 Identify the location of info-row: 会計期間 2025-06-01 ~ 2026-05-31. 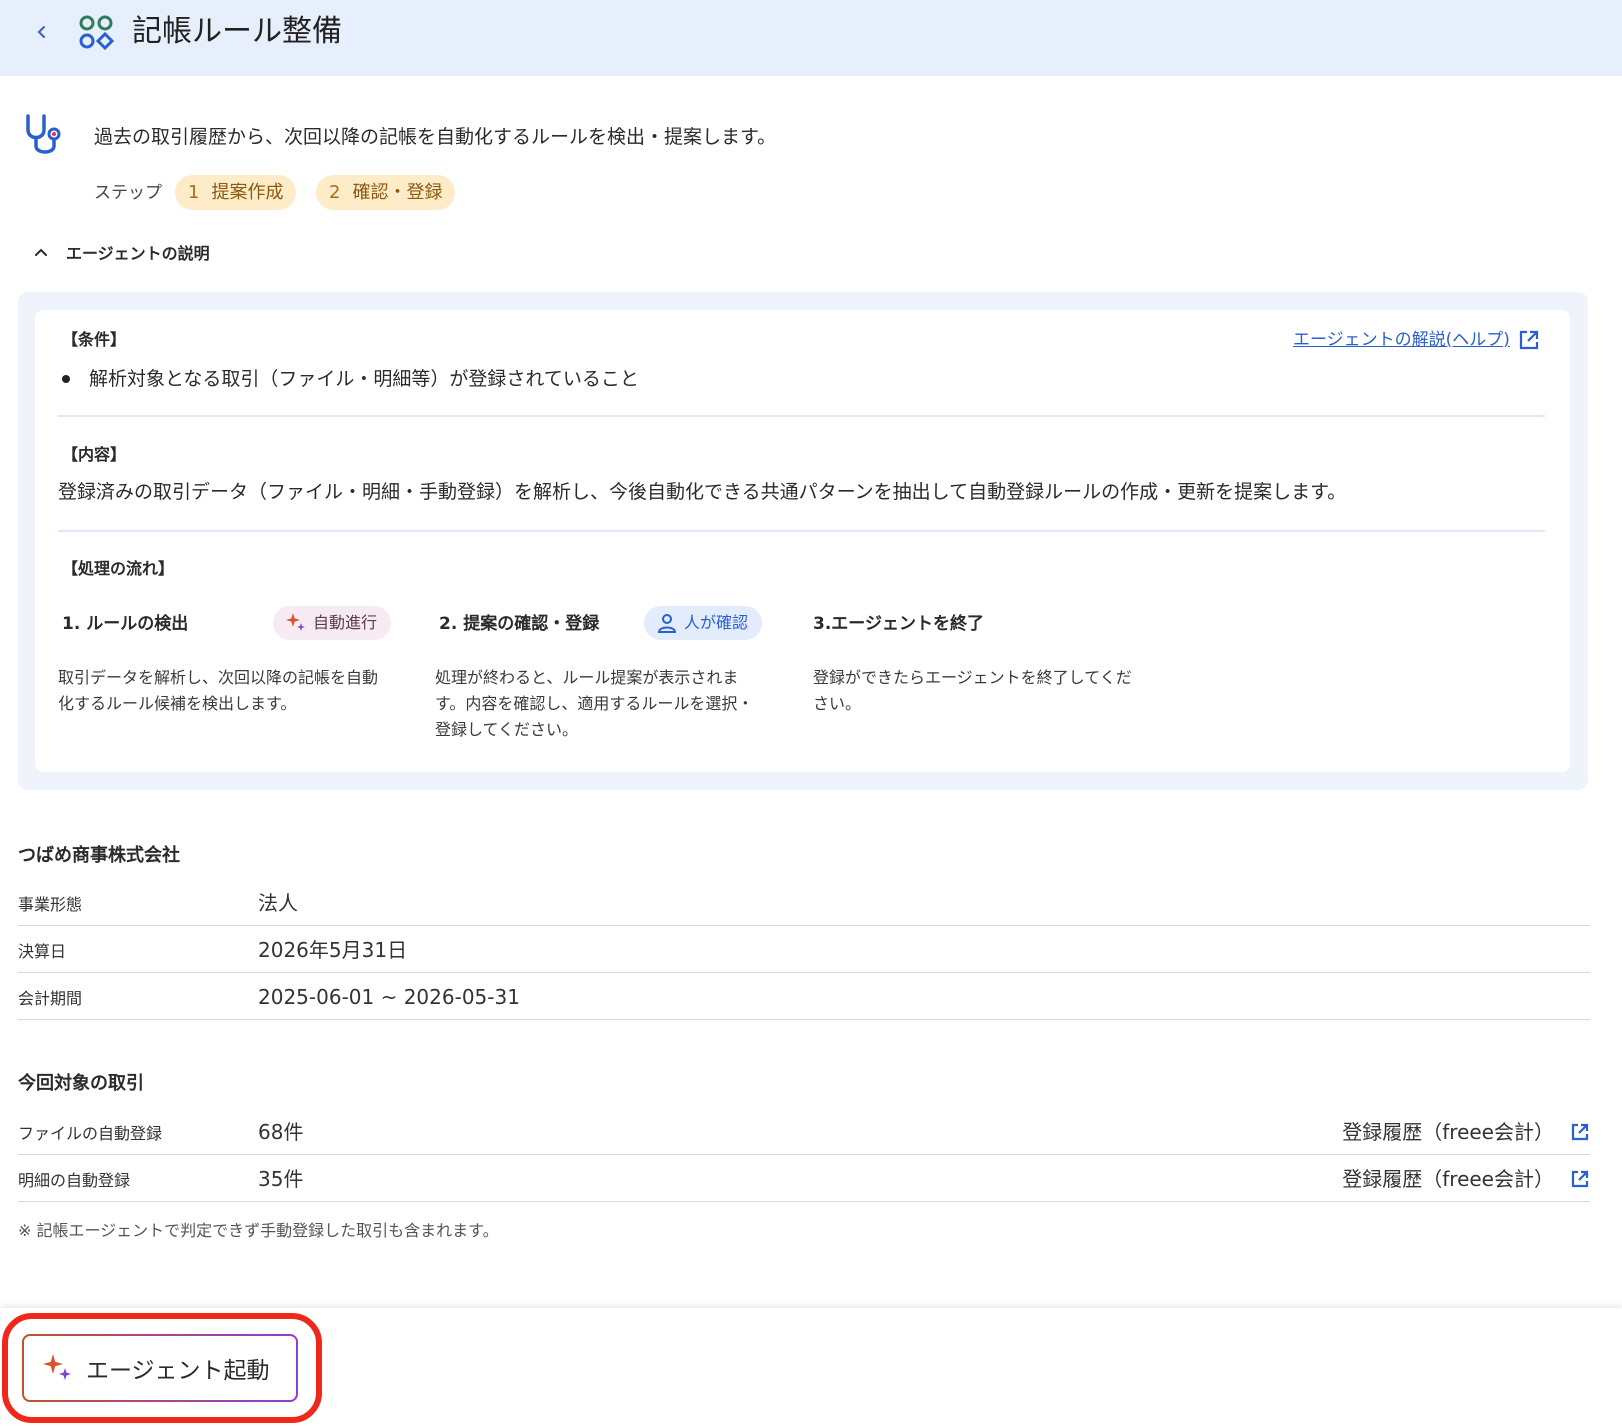
(804, 997).